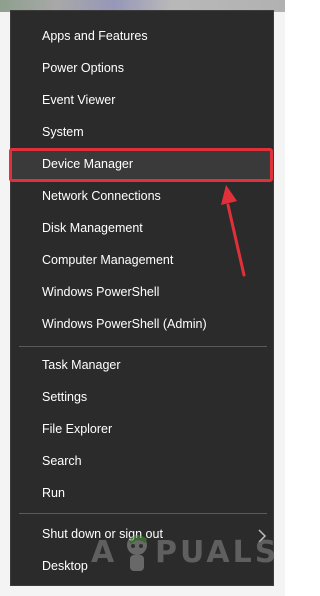 This screenshot has width=320, height=596. Describe the element at coordinates (142, 365) in the screenshot. I see `menu-item-task-manager: Task Manager` at that location.